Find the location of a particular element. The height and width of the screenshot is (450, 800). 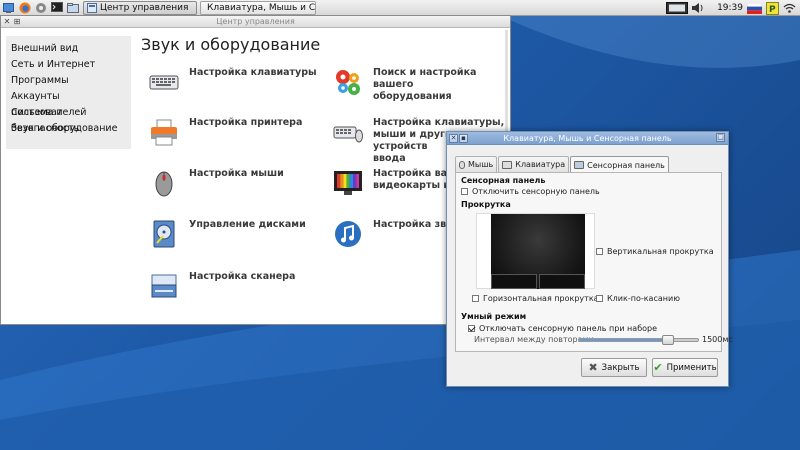

touchpad-preview-frame is located at coordinates (535, 251).